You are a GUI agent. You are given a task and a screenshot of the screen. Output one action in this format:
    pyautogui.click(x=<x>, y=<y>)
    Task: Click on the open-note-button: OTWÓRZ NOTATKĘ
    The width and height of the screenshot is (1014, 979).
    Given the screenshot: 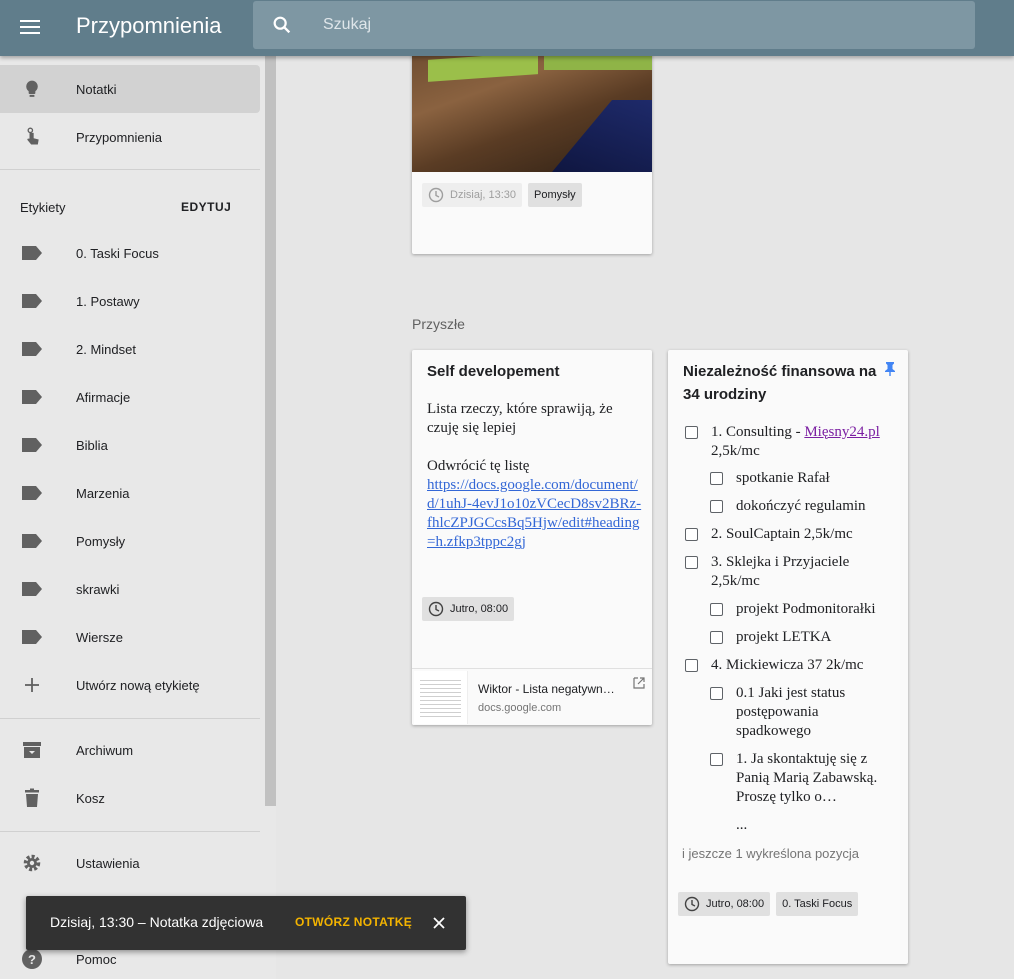 What is the action you would take?
    pyautogui.click(x=353, y=922)
    